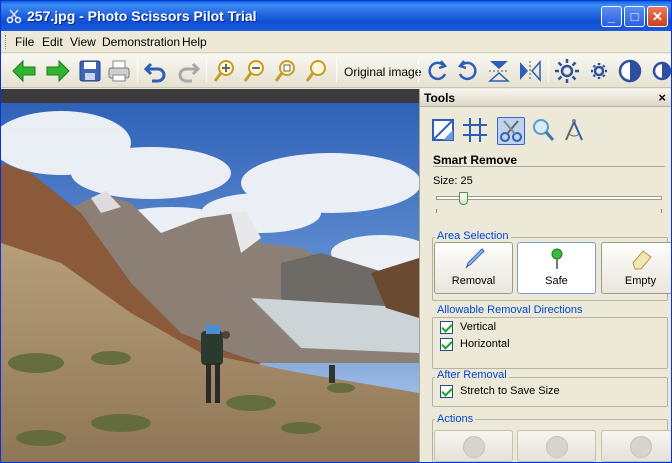 This screenshot has height=463, width=672. I want to click on vertical-checkbox, so click(446, 327).